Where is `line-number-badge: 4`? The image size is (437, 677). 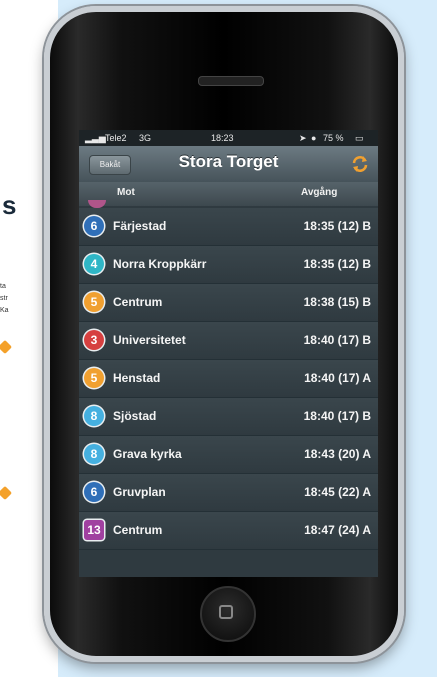 line-number-badge: 4 is located at coordinates (94, 264).